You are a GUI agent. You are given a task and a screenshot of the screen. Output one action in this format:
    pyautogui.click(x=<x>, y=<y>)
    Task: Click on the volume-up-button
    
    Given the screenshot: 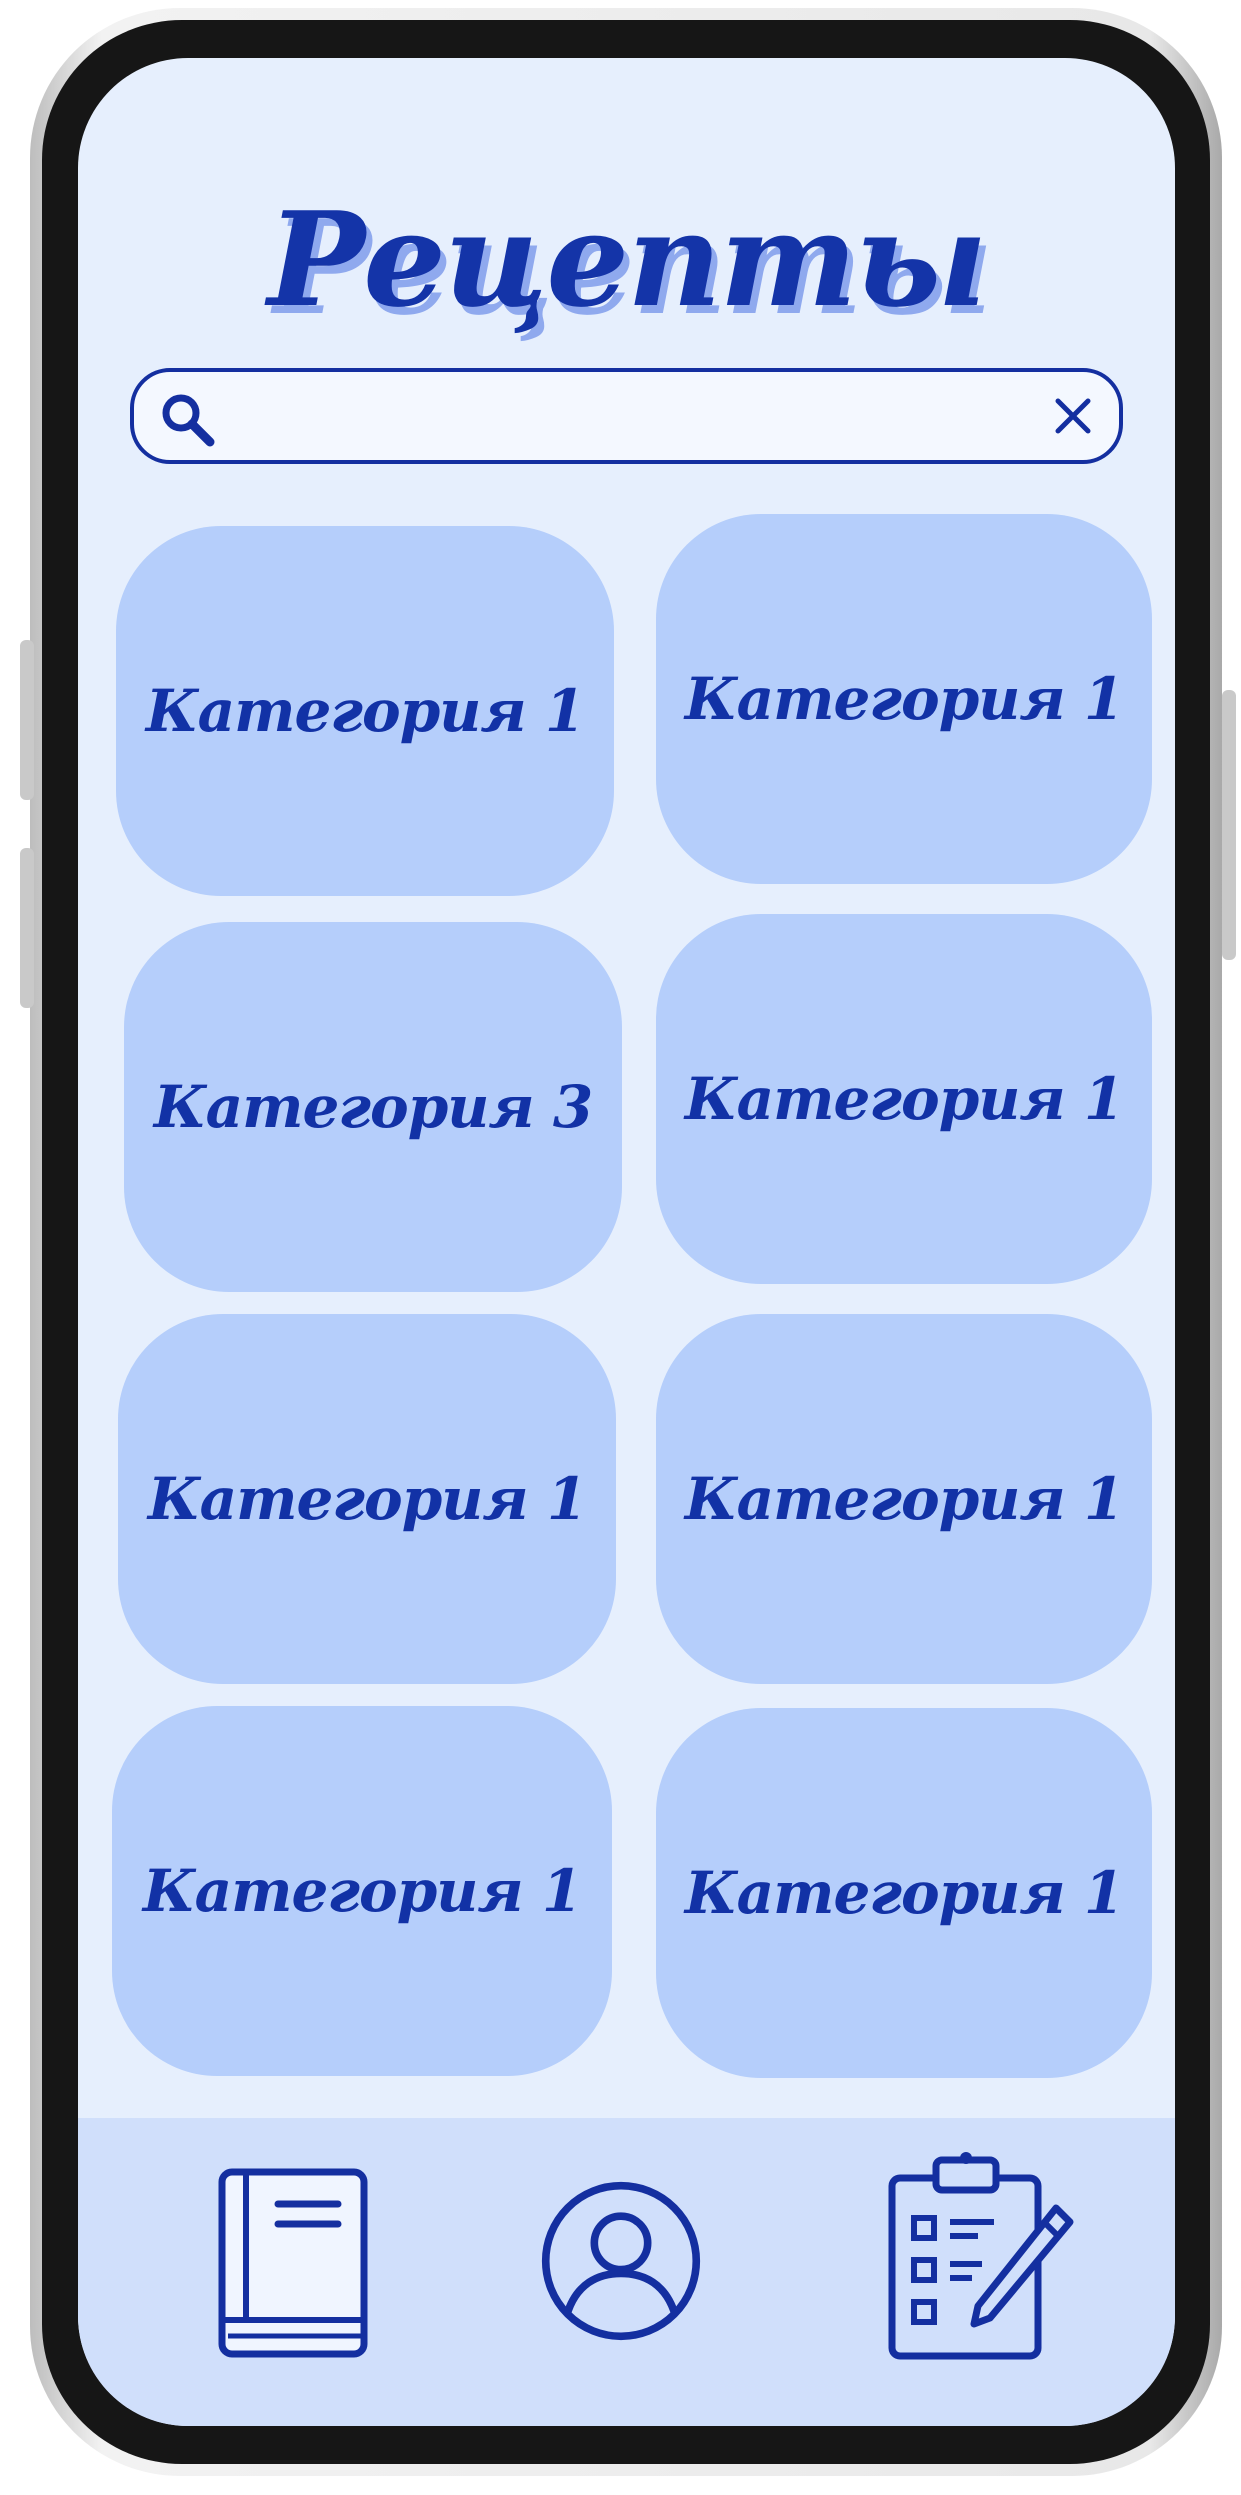 What is the action you would take?
    pyautogui.click(x=27, y=720)
    